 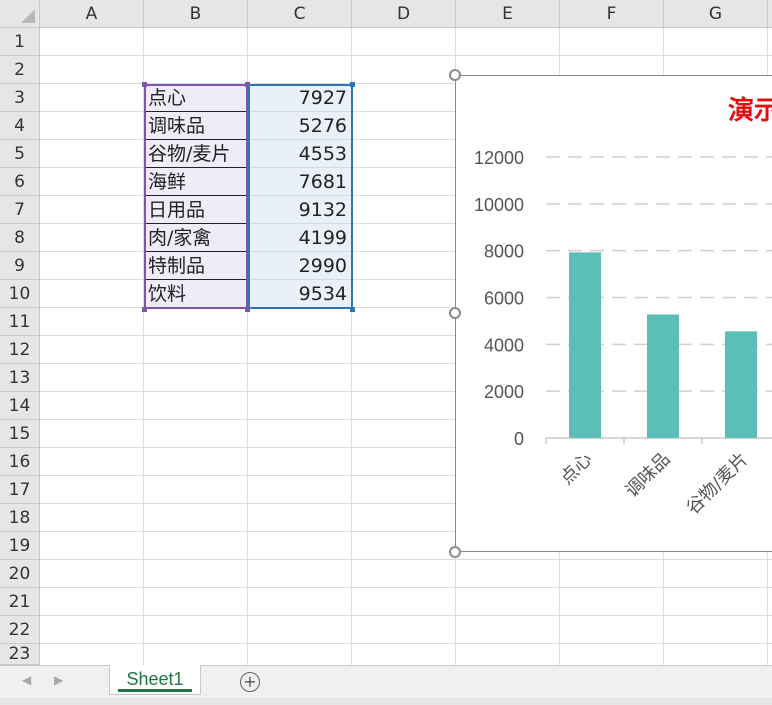 I want to click on range-handle-top-right, so click(x=352, y=84).